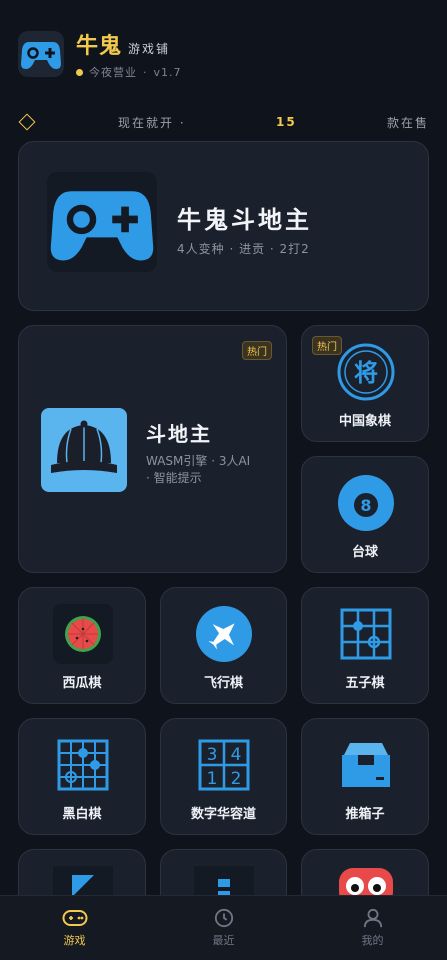  I want to click on on-sale-ticker: 现在就开 · 15 款在售, so click(223, 122).